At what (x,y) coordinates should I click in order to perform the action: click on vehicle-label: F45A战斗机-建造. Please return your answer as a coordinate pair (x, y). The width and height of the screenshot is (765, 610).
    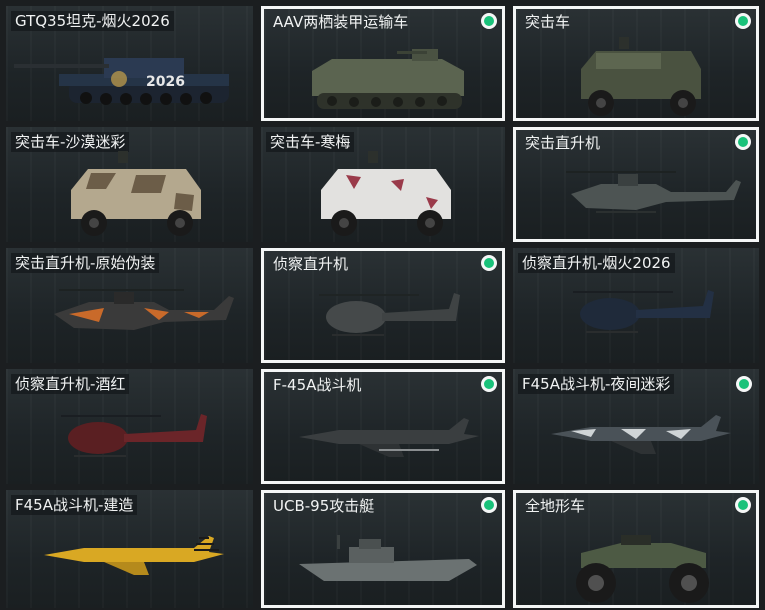
    Looking at the image, I should click on (74, 505).